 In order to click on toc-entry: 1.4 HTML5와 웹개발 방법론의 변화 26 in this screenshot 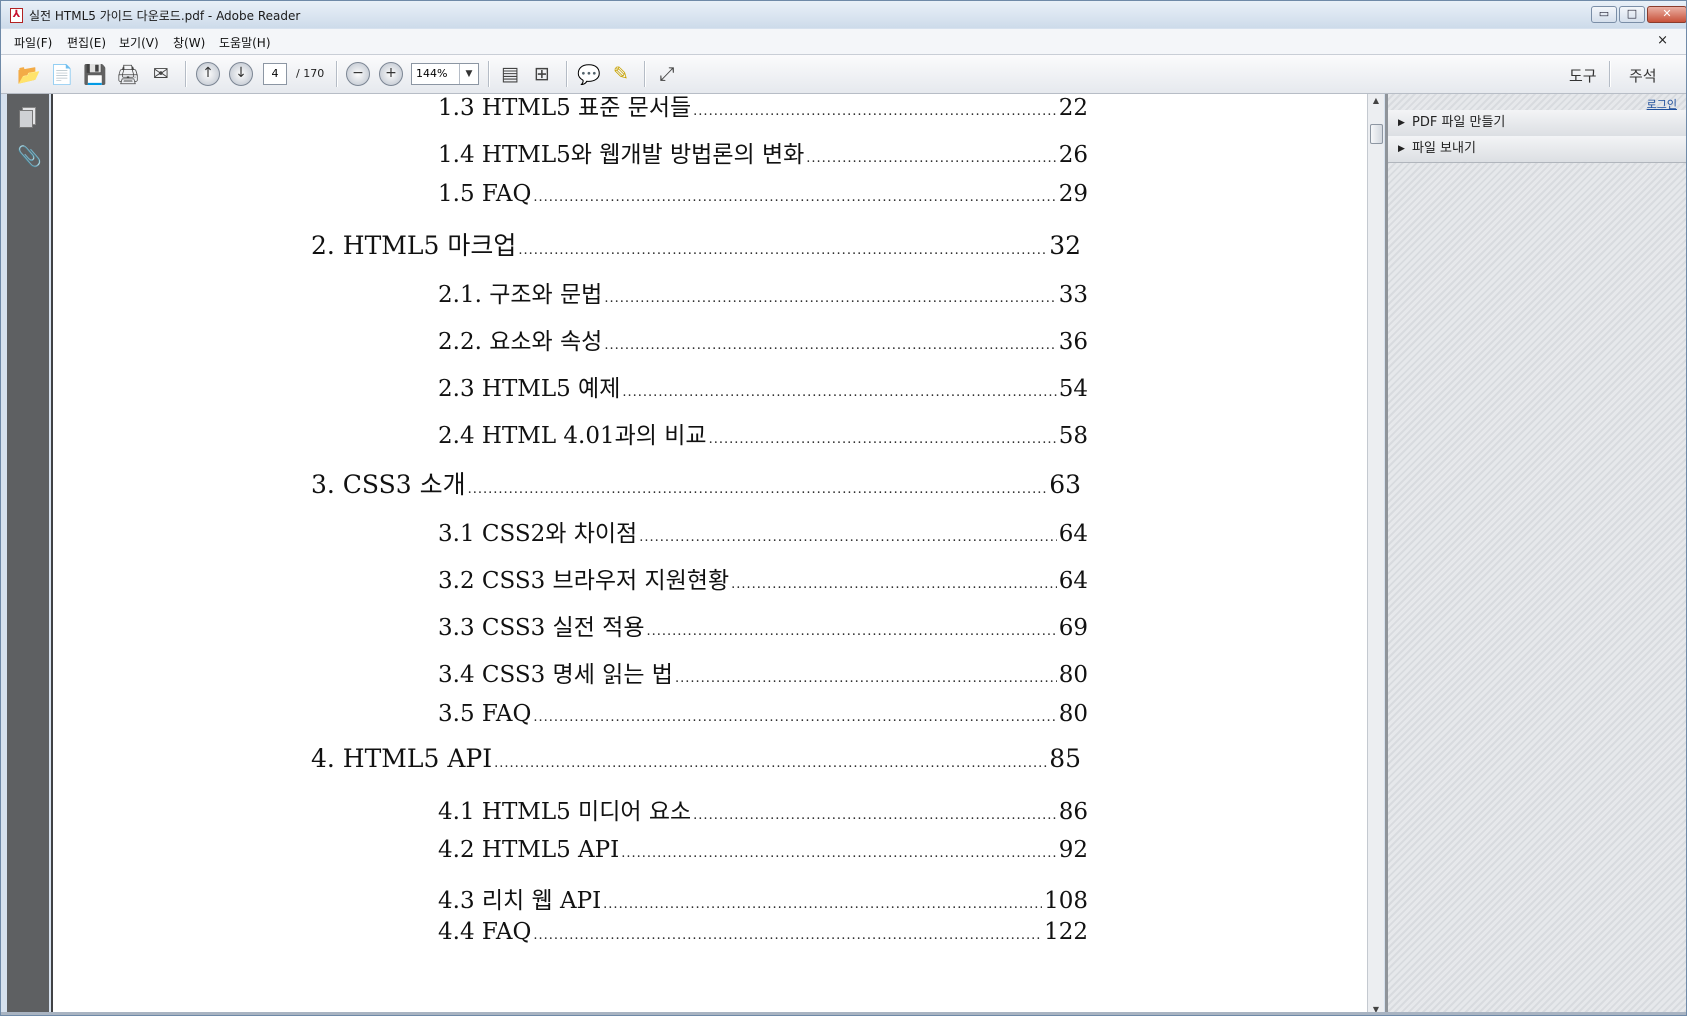, I will do `click(763, 152)`.